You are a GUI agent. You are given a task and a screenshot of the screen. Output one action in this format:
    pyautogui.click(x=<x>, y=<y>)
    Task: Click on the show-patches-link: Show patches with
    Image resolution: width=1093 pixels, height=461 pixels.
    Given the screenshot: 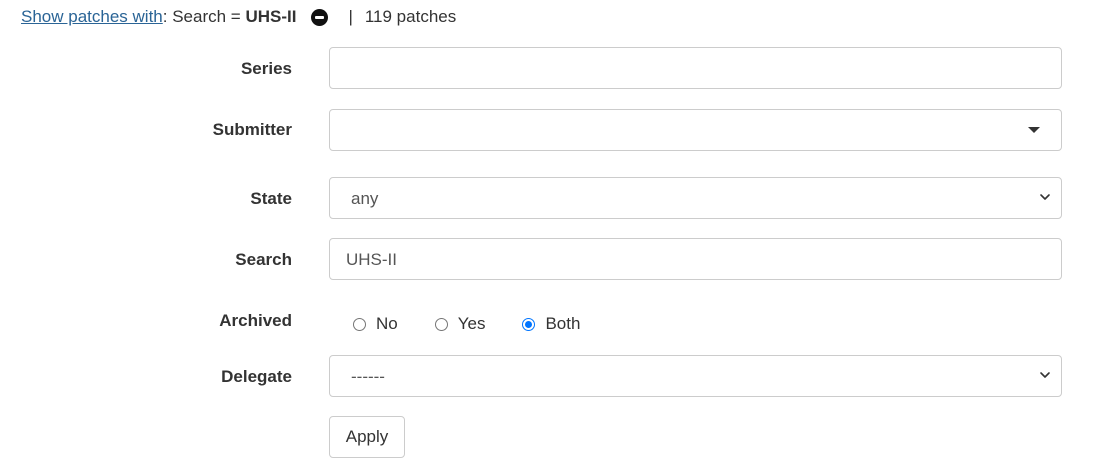 What is the action you would take?
    pyautogui.click(x=92, y=17)
    